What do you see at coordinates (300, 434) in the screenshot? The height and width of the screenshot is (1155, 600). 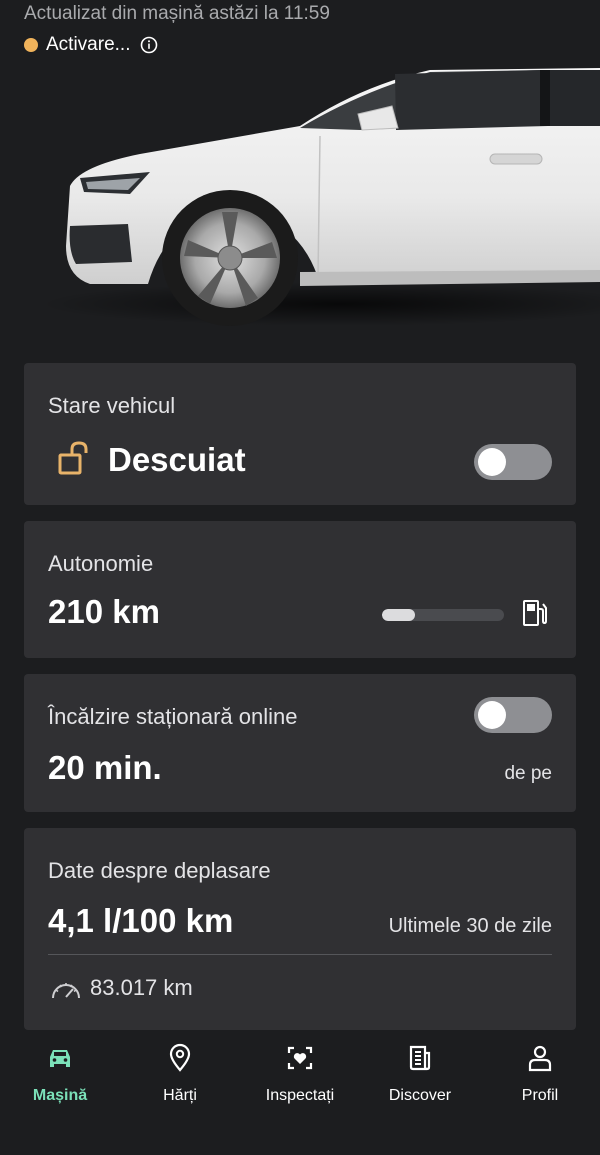 I see `vehicle-state-card: Stare vehicul Descuiat` at bounding box center [300, 434].